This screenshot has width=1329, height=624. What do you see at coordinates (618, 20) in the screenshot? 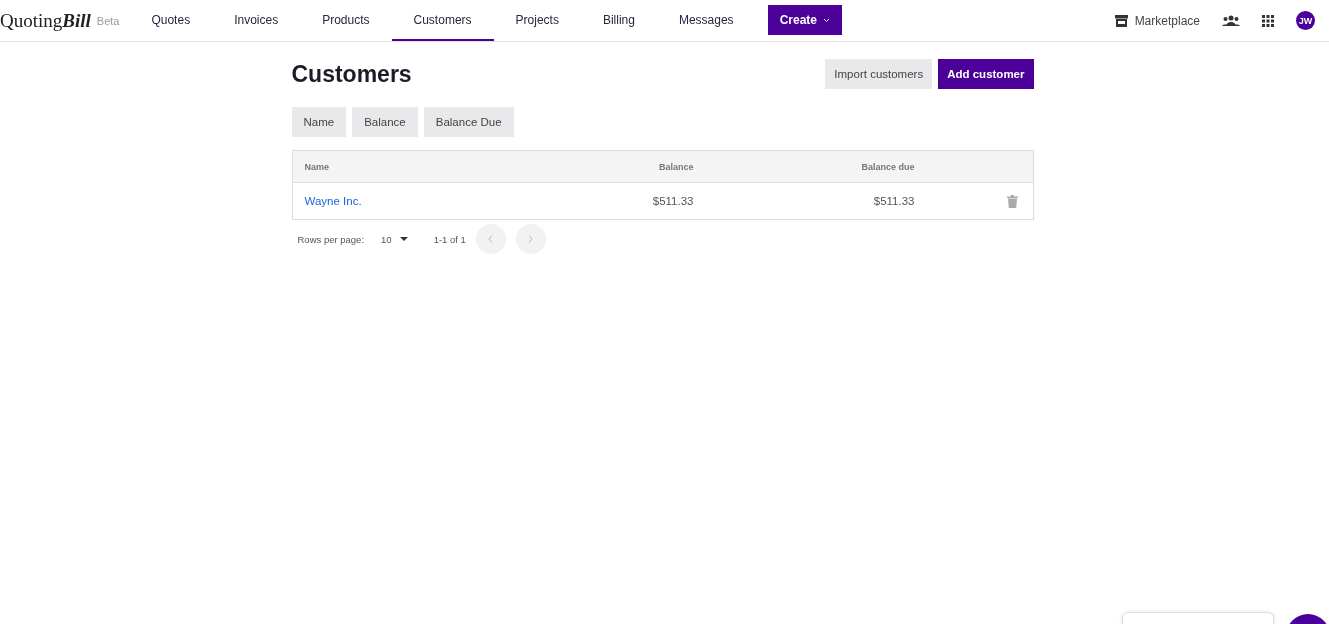
I see `nav-tab: Billing` at bounding box center [618, 20].